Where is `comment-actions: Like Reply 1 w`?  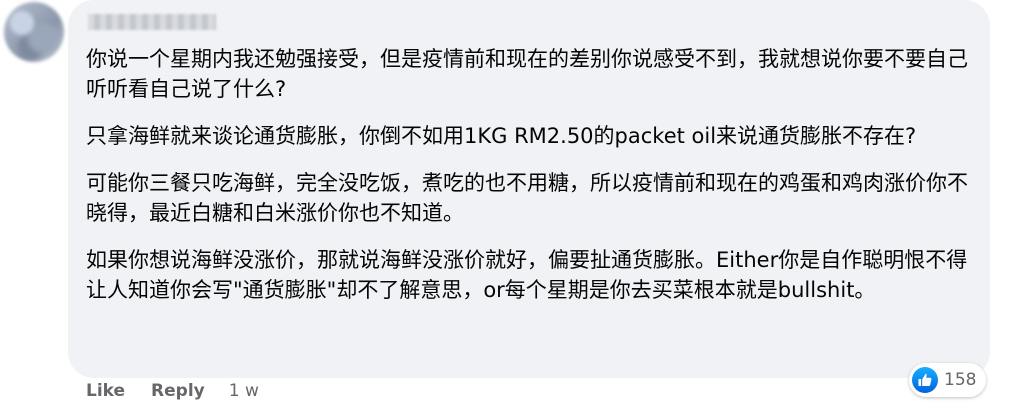 comment-actions: Like Reply 1 w is located at coordinates (172, 391).